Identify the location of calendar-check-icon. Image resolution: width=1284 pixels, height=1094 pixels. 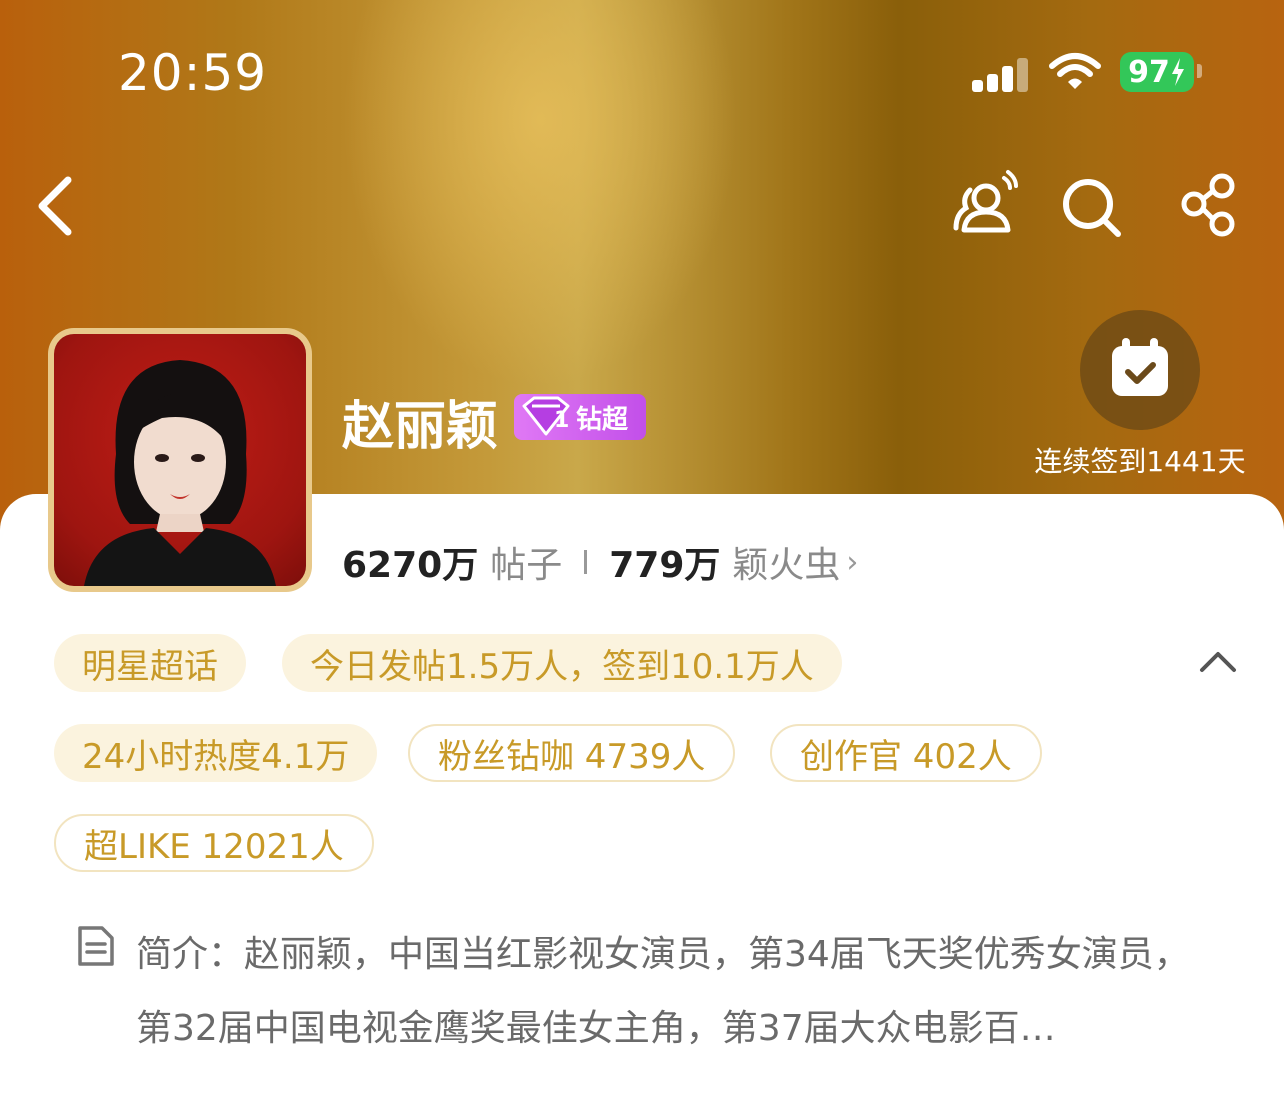
(1140, 367).